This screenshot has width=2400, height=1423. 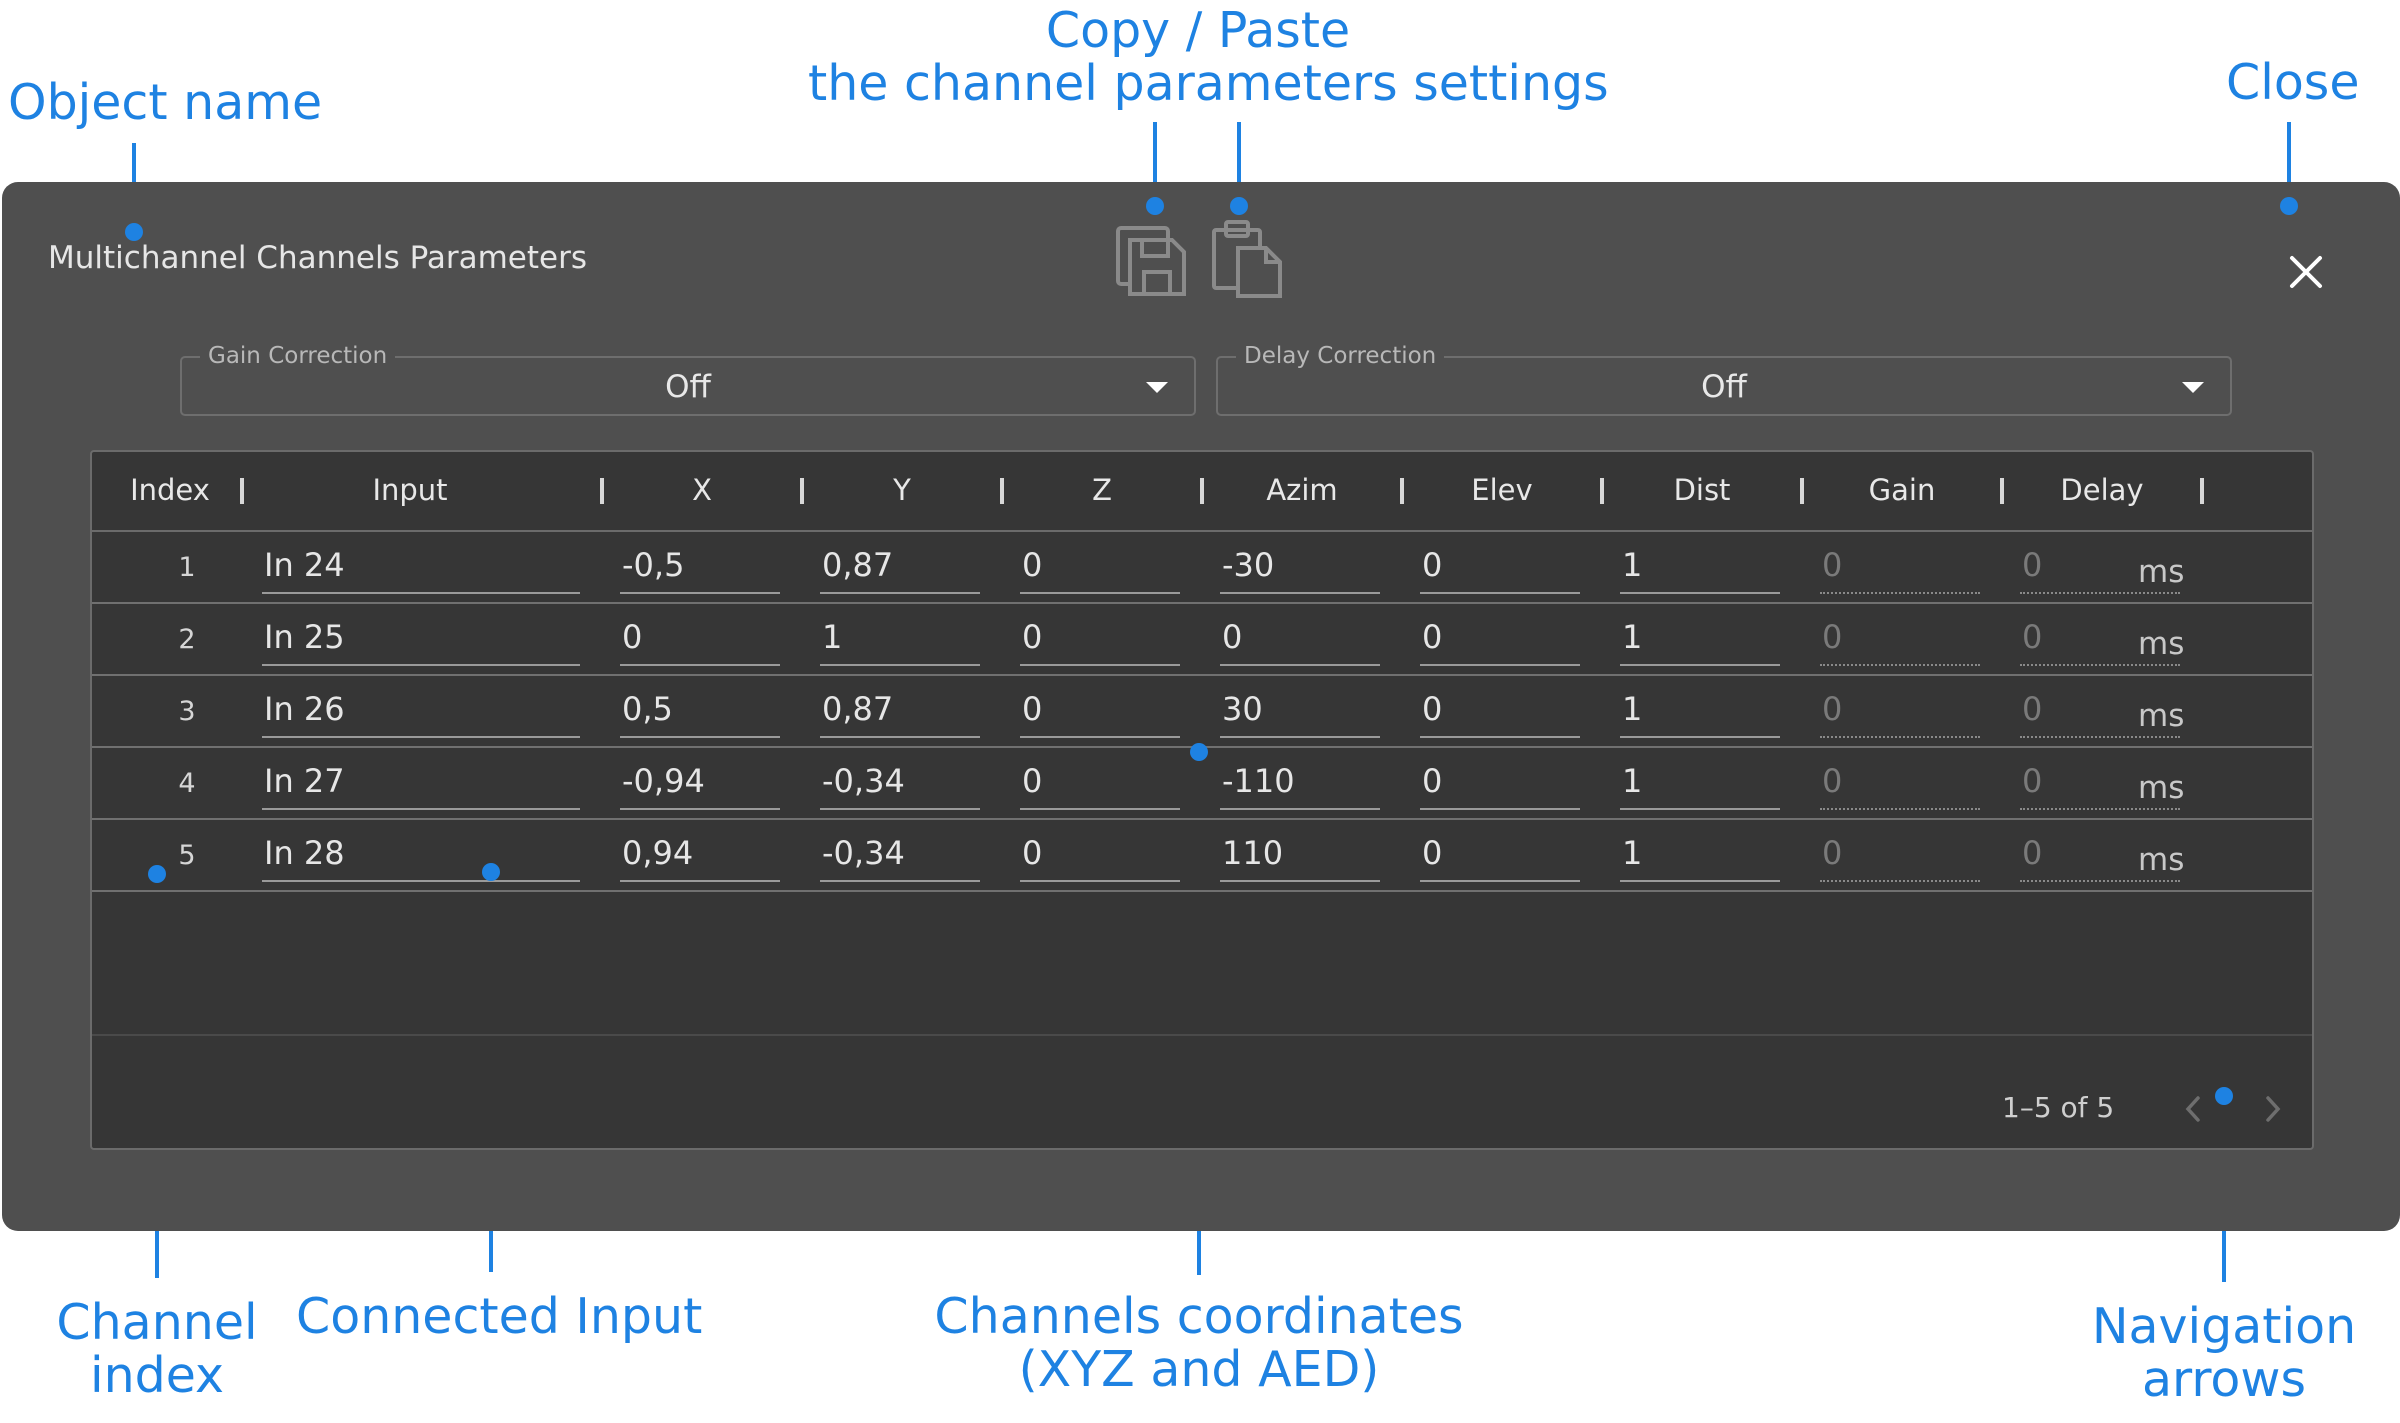 I want to click on gain-correction-value: Off, so click(x=688, y=387).